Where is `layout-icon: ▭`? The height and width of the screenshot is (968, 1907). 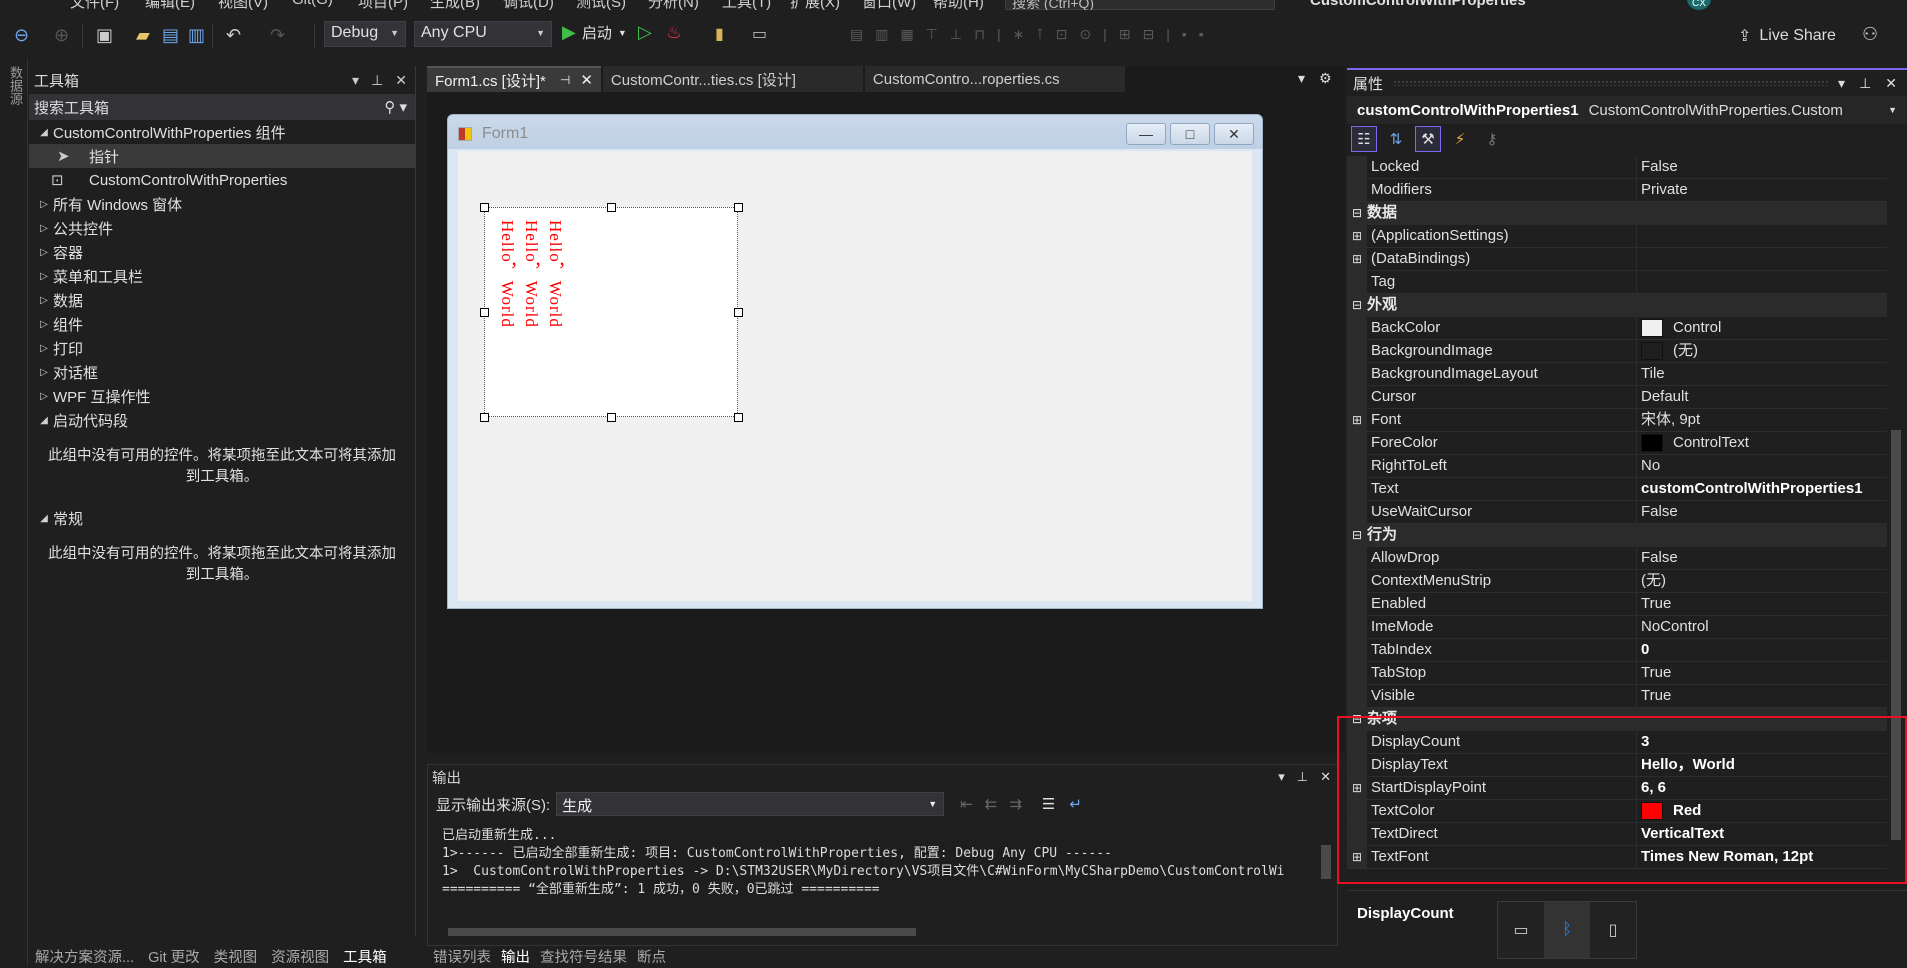 layout-icon: ▭ is located at coordinates (759, 34).